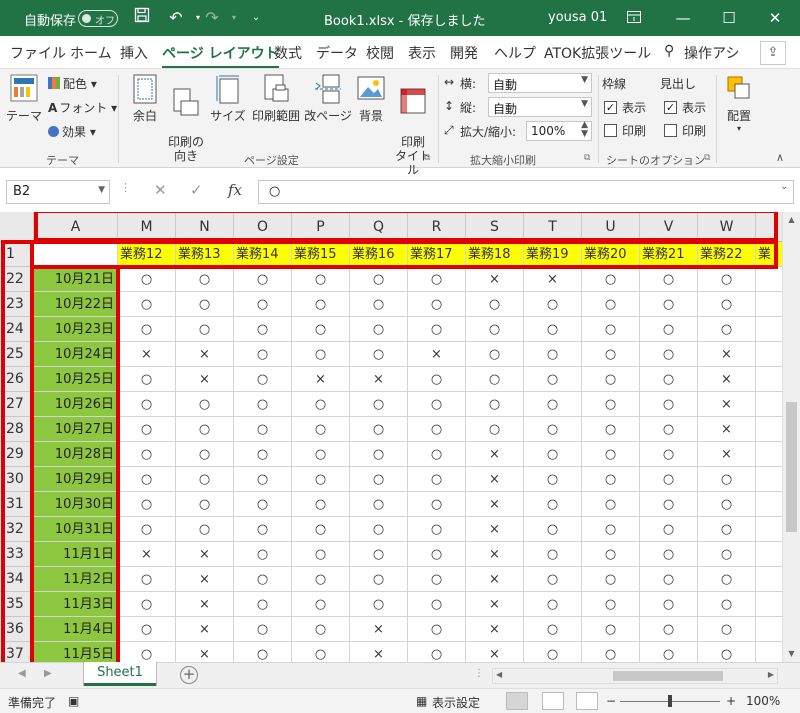 The image size is (800, 713). Describe the element at coordinates (635, 676) in the screenshot. I see `horizontal-scrollbar: ◀ ▶` at that location.